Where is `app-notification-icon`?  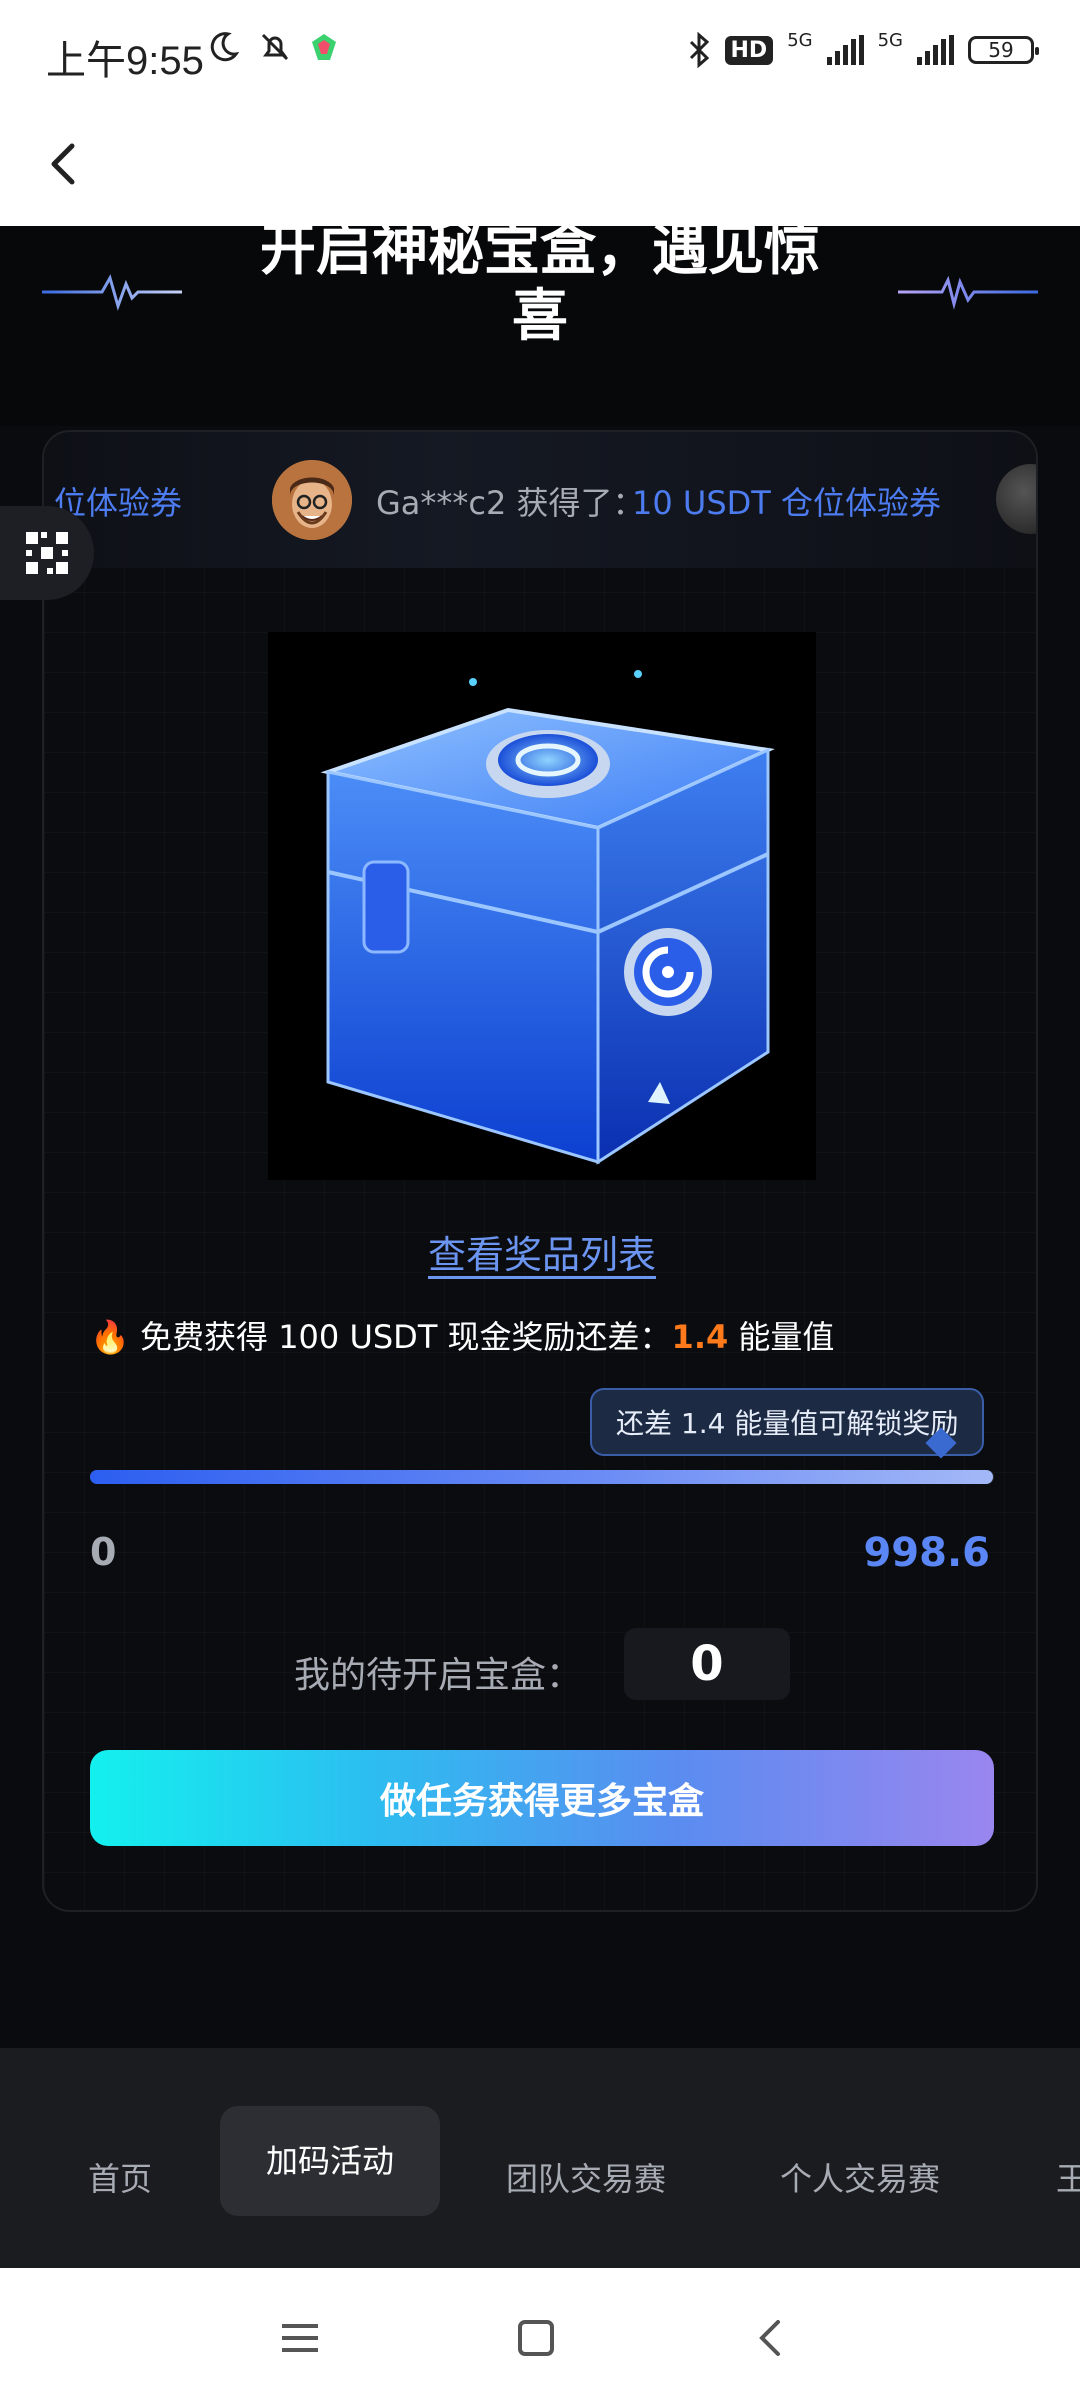 app-notification-icon is located at coordinates (324, 47).